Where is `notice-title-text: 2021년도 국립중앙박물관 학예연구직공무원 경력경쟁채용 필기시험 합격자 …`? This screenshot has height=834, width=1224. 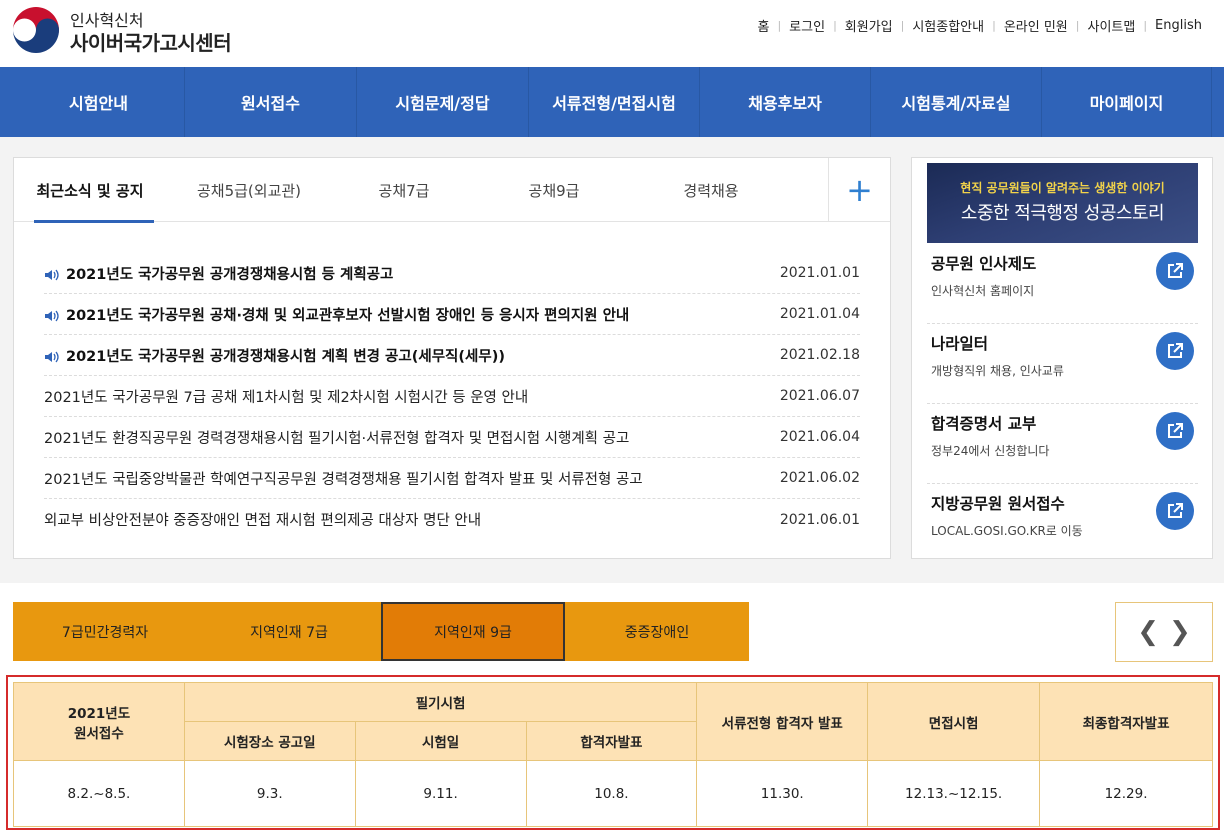 notice-title-text: 2021년도 국립중앙박물관 학예연구직공무원 경력경쟁채용 필기시험 합격자 … is located at coordinates (343, 479).